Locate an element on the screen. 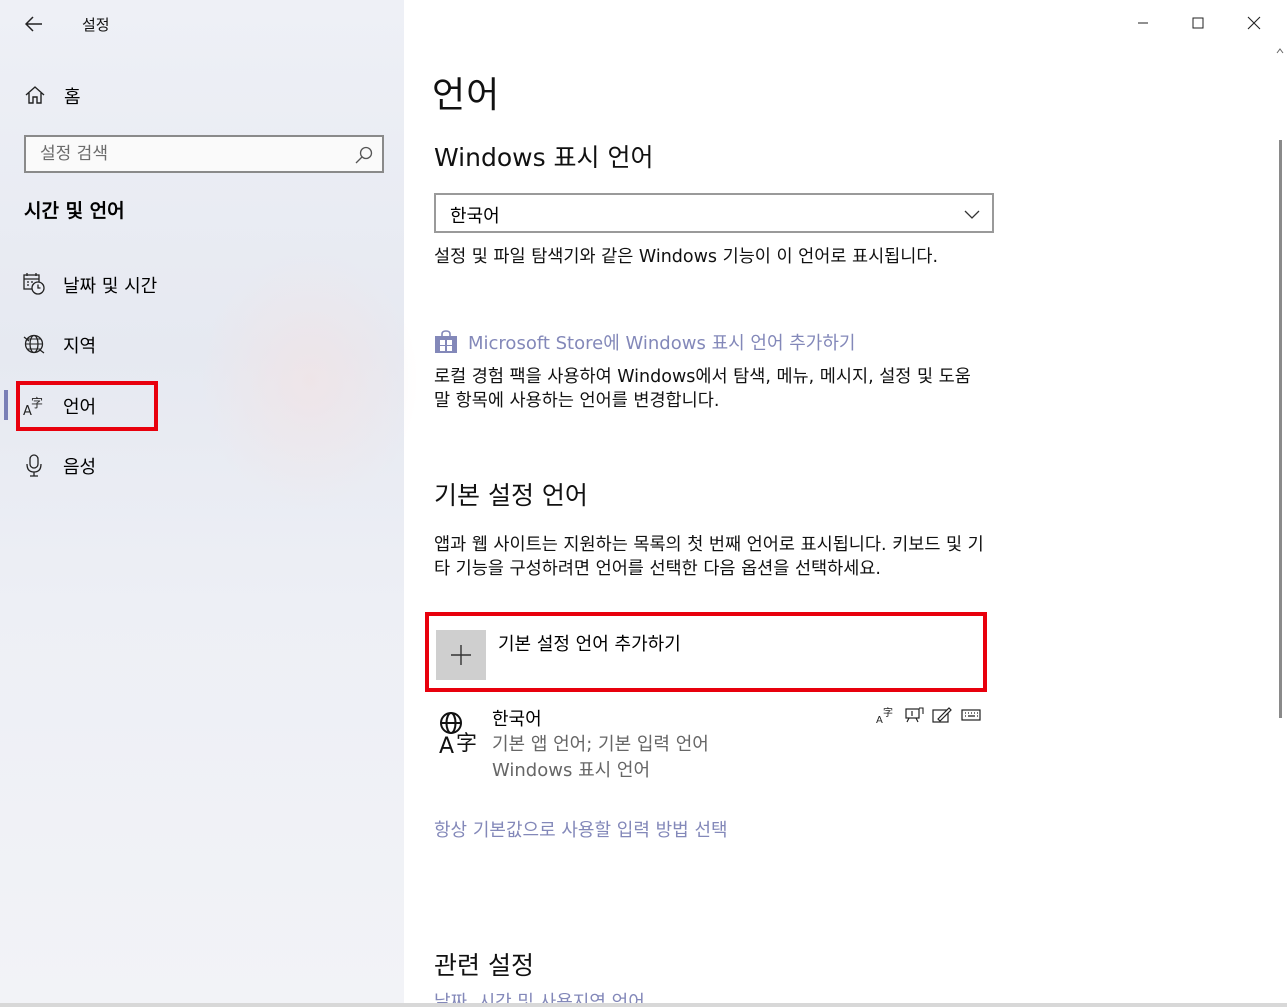 The image size is (1287, 1007). sidebar-item-label: 언어 is located at coordinates (80, 407).